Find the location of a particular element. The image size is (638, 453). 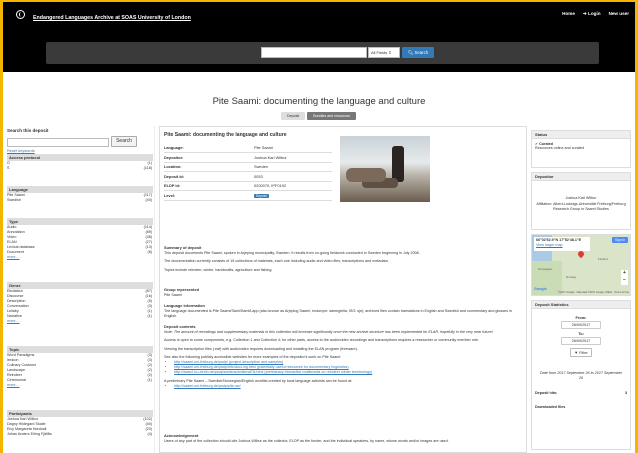

downloads-label: Downloaded files is located at coordinates (550, 407).